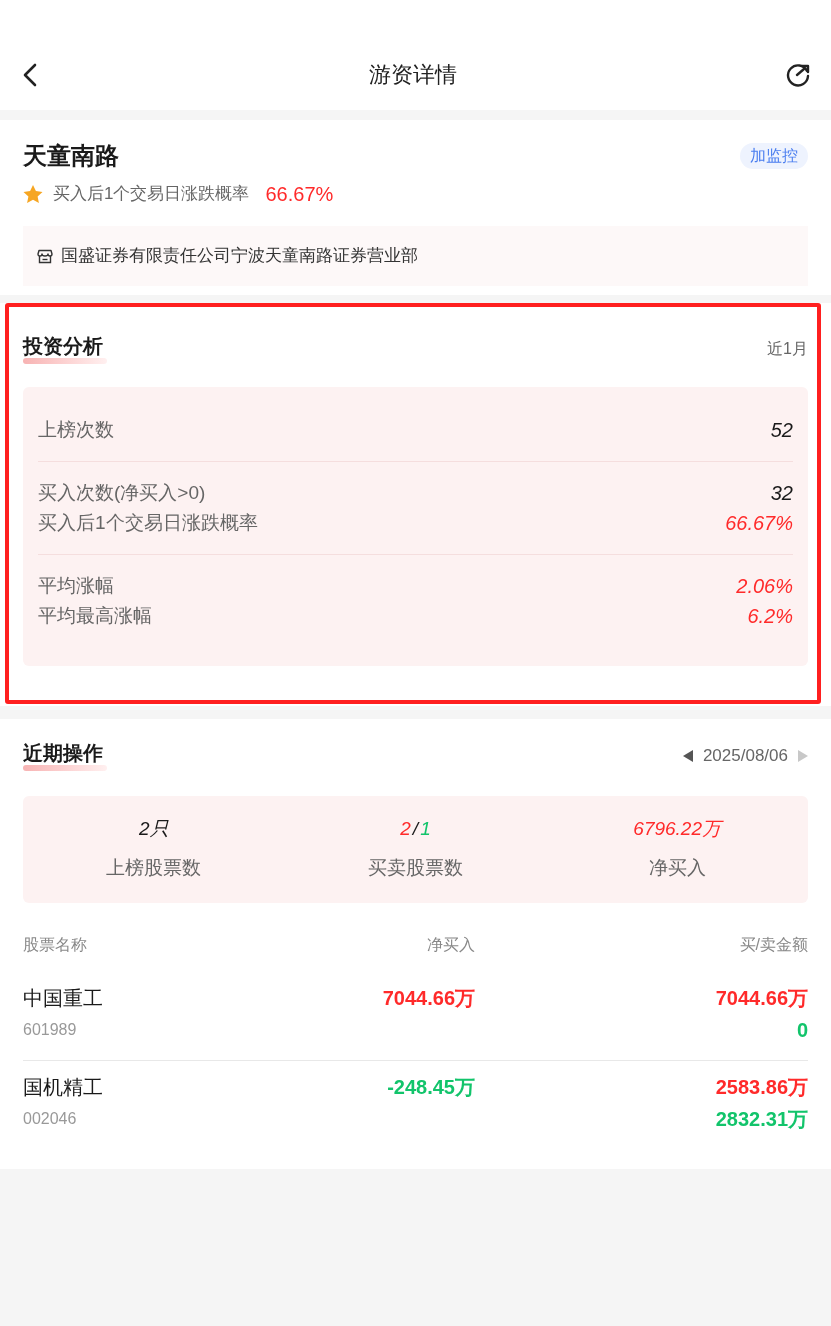  I want to click on net-buy-amount: -248.45万, so click(431, 1087).